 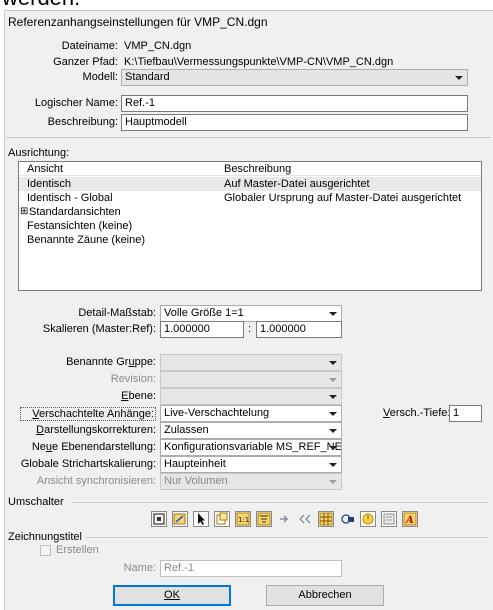 I want to click on ignore-icon, so click(x=305, y=519).